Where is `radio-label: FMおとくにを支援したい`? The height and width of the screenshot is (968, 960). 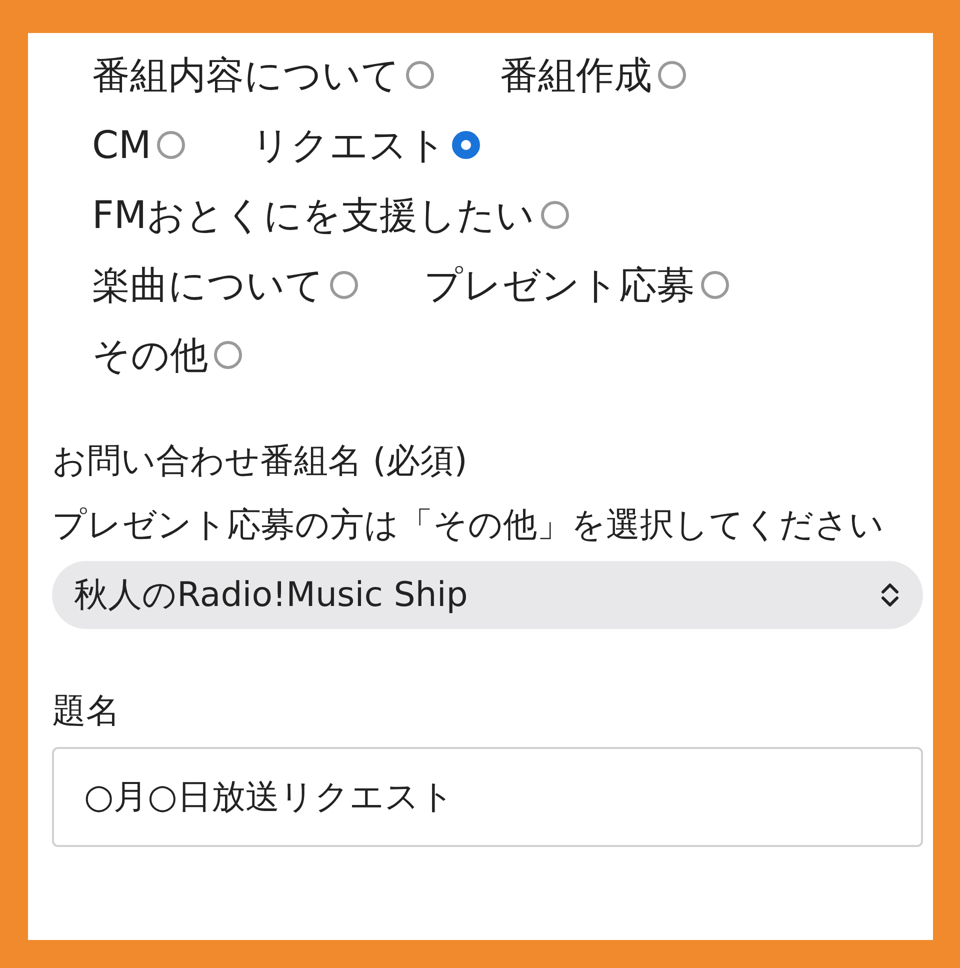
radio-label: FMおとくにを支援したい is located at coordinates (313, 215).